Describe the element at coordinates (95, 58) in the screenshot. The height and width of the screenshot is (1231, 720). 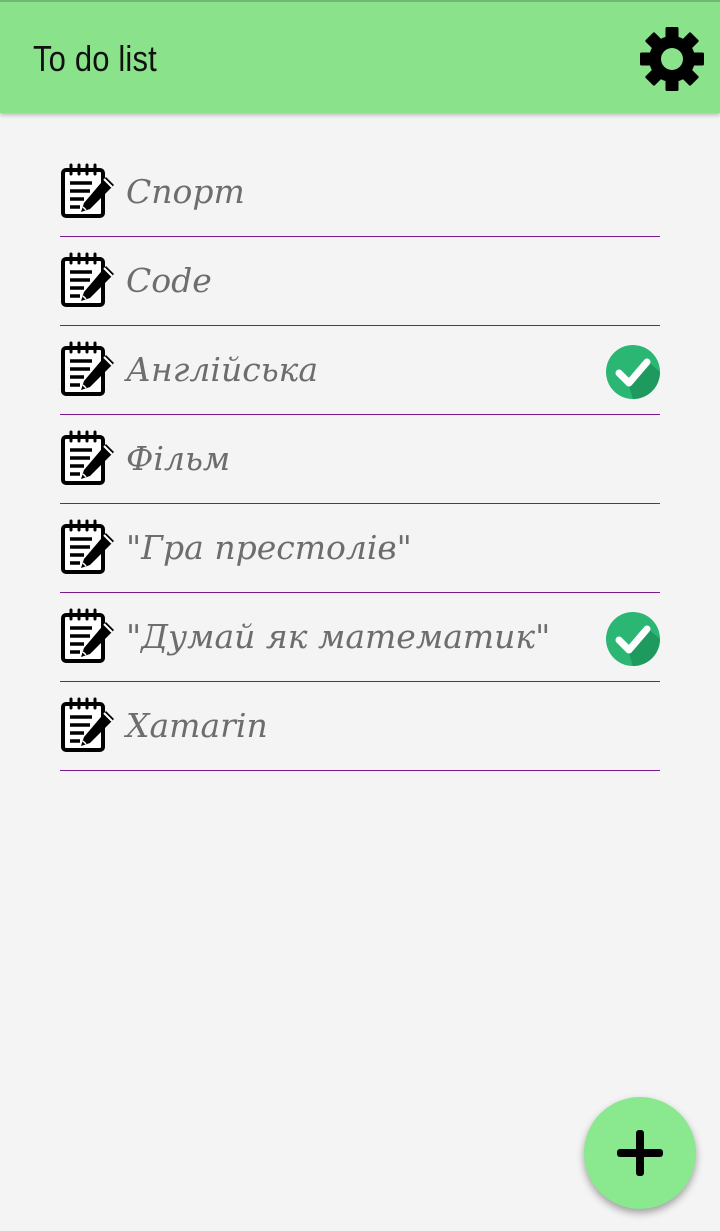
I see `app-title: To do list` at that location.